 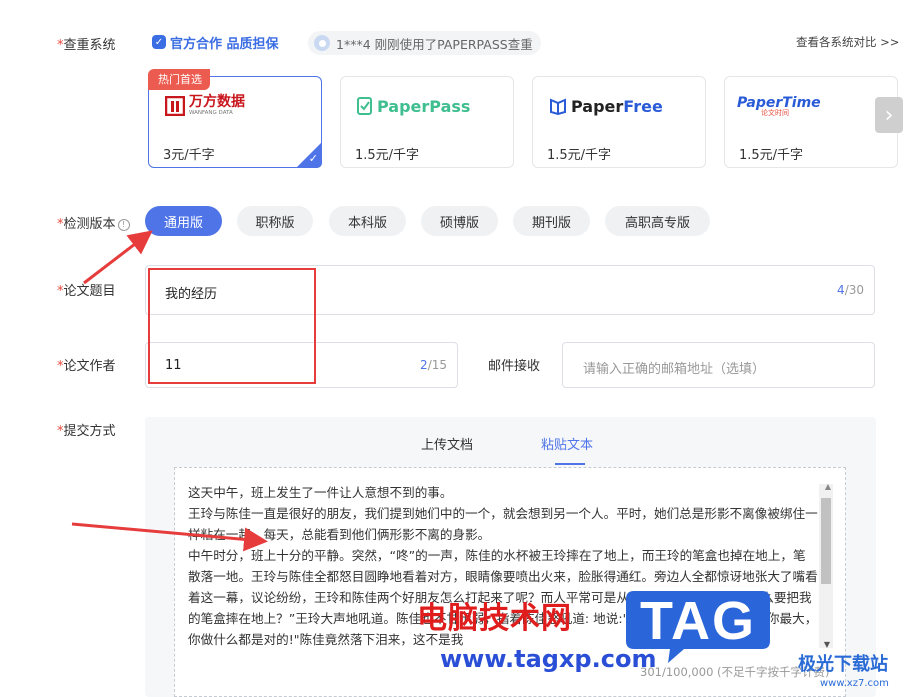 What do you see at coordinates (698, 621) in the screenshot?
I see `tag-logo-text: TAG` at bounding box center [698, 621].